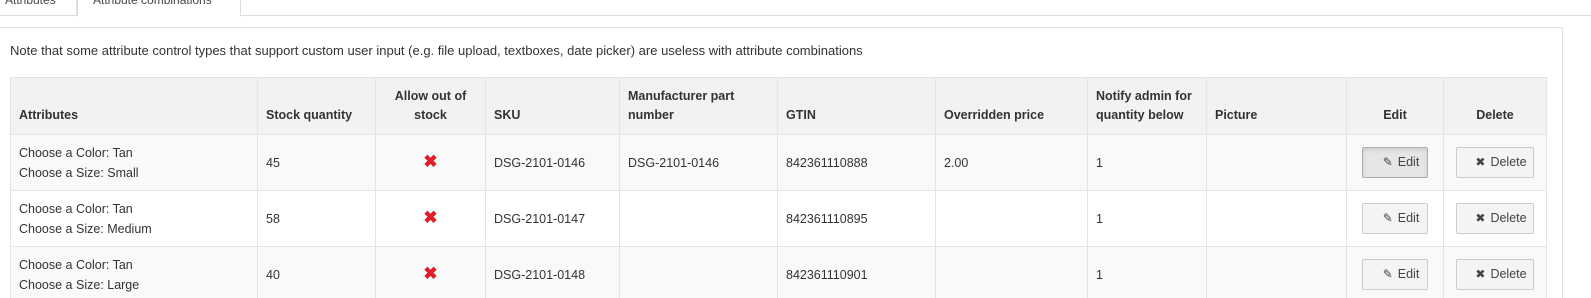 The width and height of the screenshot is (1591, 298). I want to click on sku-cell: DSG-2101-0147, so click(552, 218).